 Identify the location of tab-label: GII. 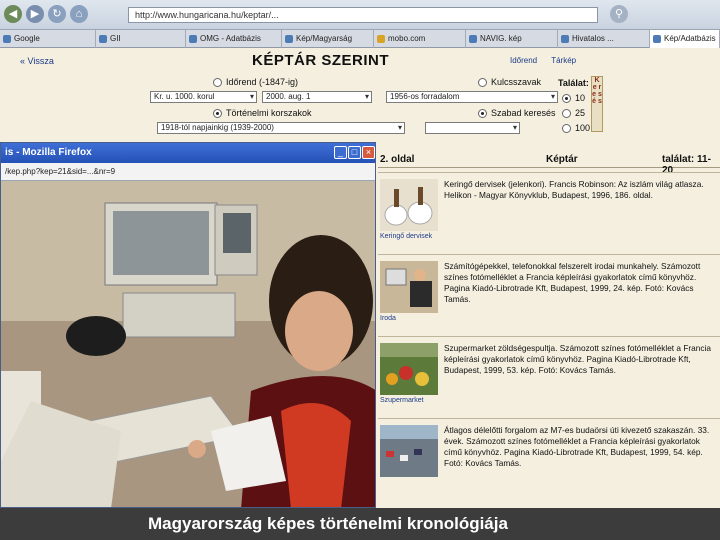
(115, 38).